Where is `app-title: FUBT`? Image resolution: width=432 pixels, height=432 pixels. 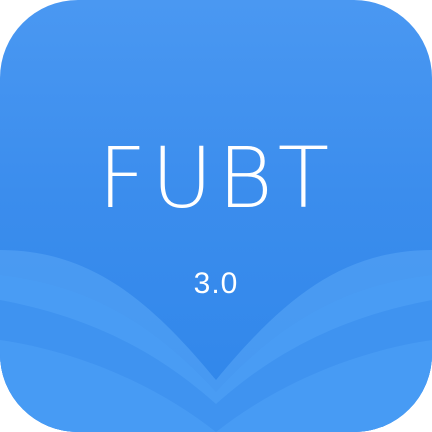
app-title: FUBT is located at coordinates (216, 178).